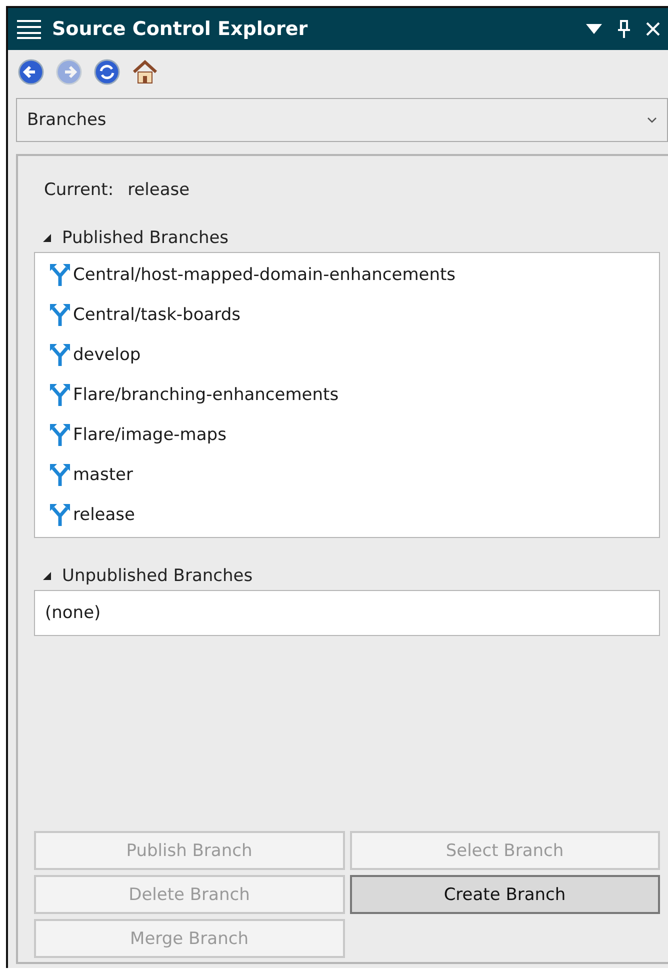  I want to click on view-dropdown: Branches, so click(342, 120).